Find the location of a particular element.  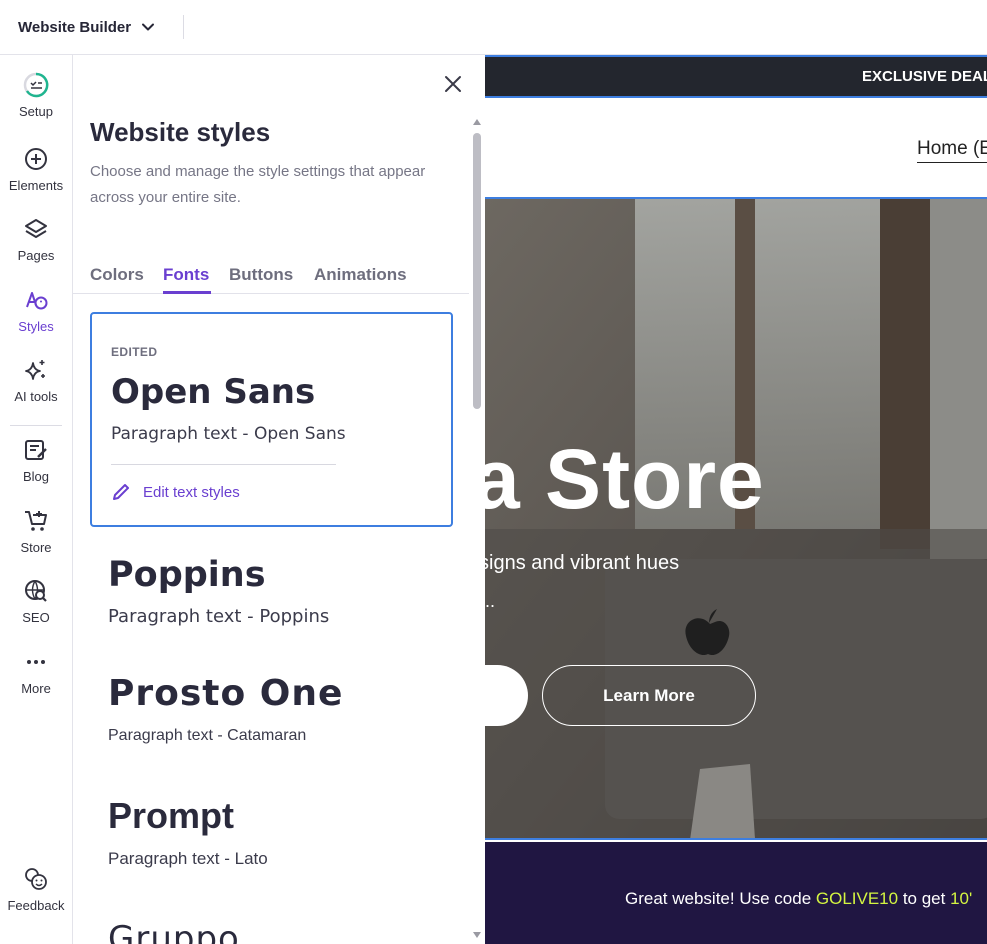

rail-item-ai-tools: AI tools is located at coordinates (36, 380).